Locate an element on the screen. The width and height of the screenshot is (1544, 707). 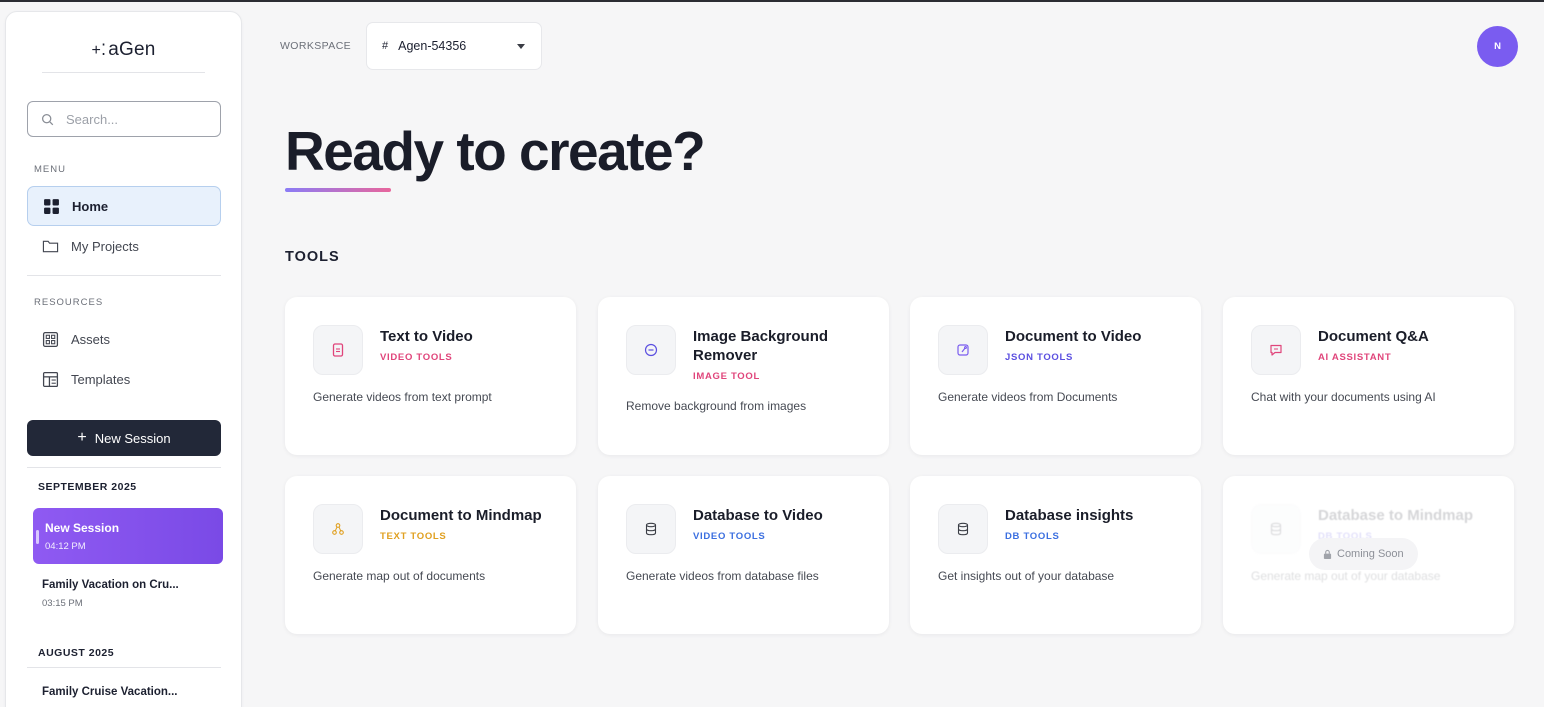
document-icon is located at coordinates (338, 350).